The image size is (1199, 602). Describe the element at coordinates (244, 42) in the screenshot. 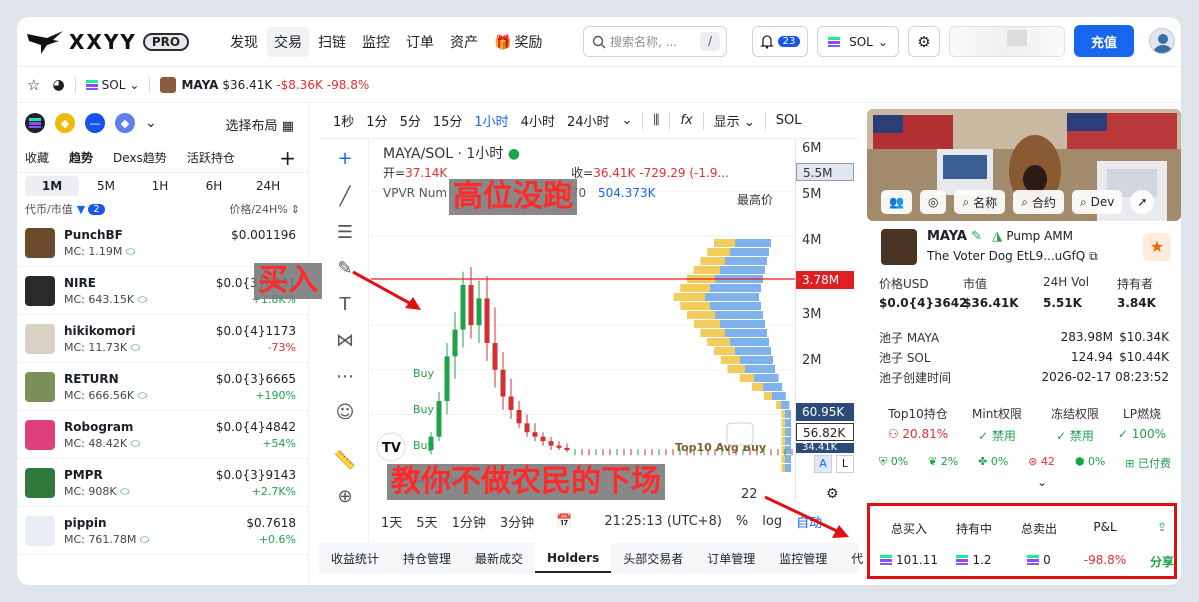

I see `nav-discover: 发现` at that location.